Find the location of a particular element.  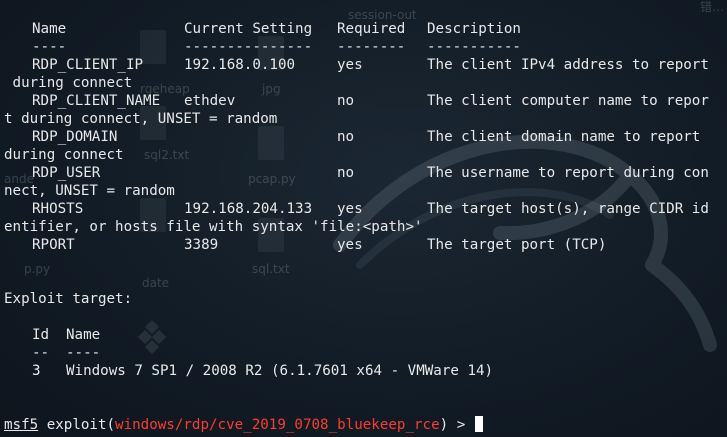

underline-id: -- is located at coordinates (41, 353).